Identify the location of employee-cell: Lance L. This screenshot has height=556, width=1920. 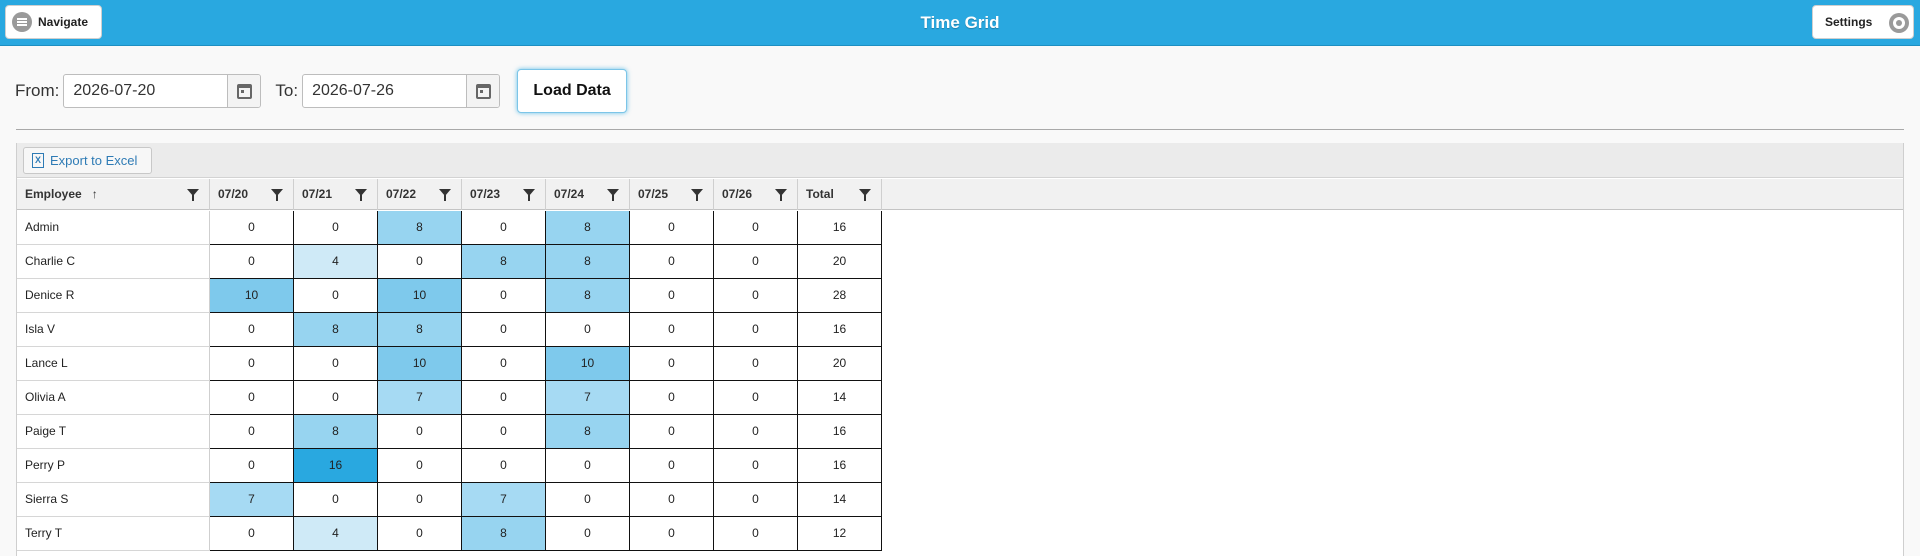
(113, 364).